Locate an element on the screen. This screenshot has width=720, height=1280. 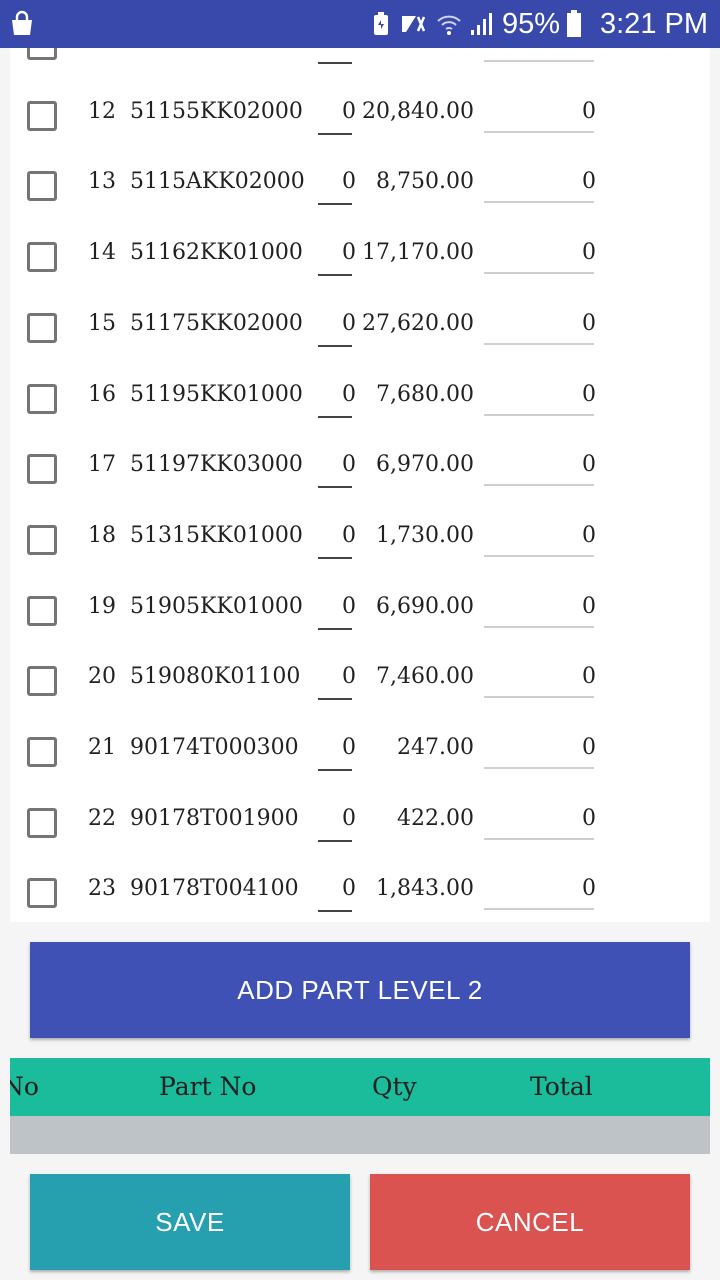
part-number: 51905KK01000 is located at coordinates (216, 606).